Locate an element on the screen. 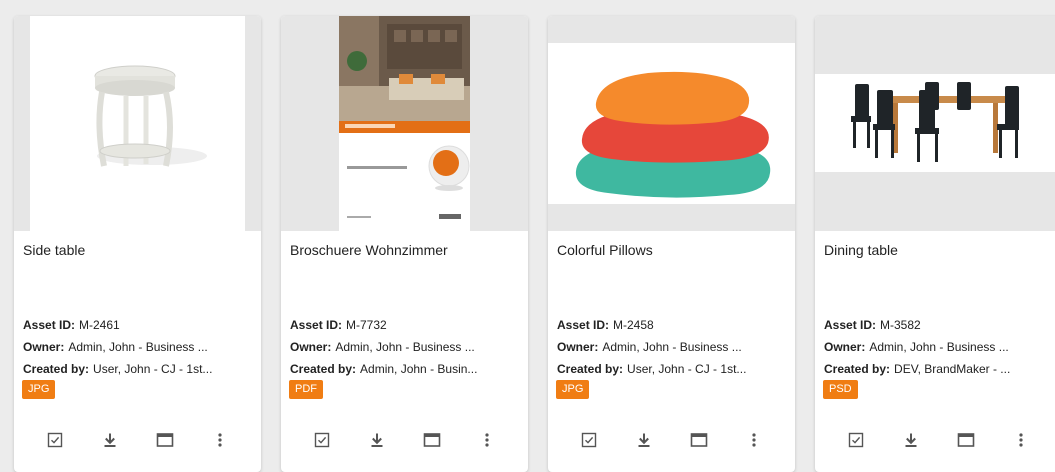  format-badge: PSD is located at coordinates (840, 389).